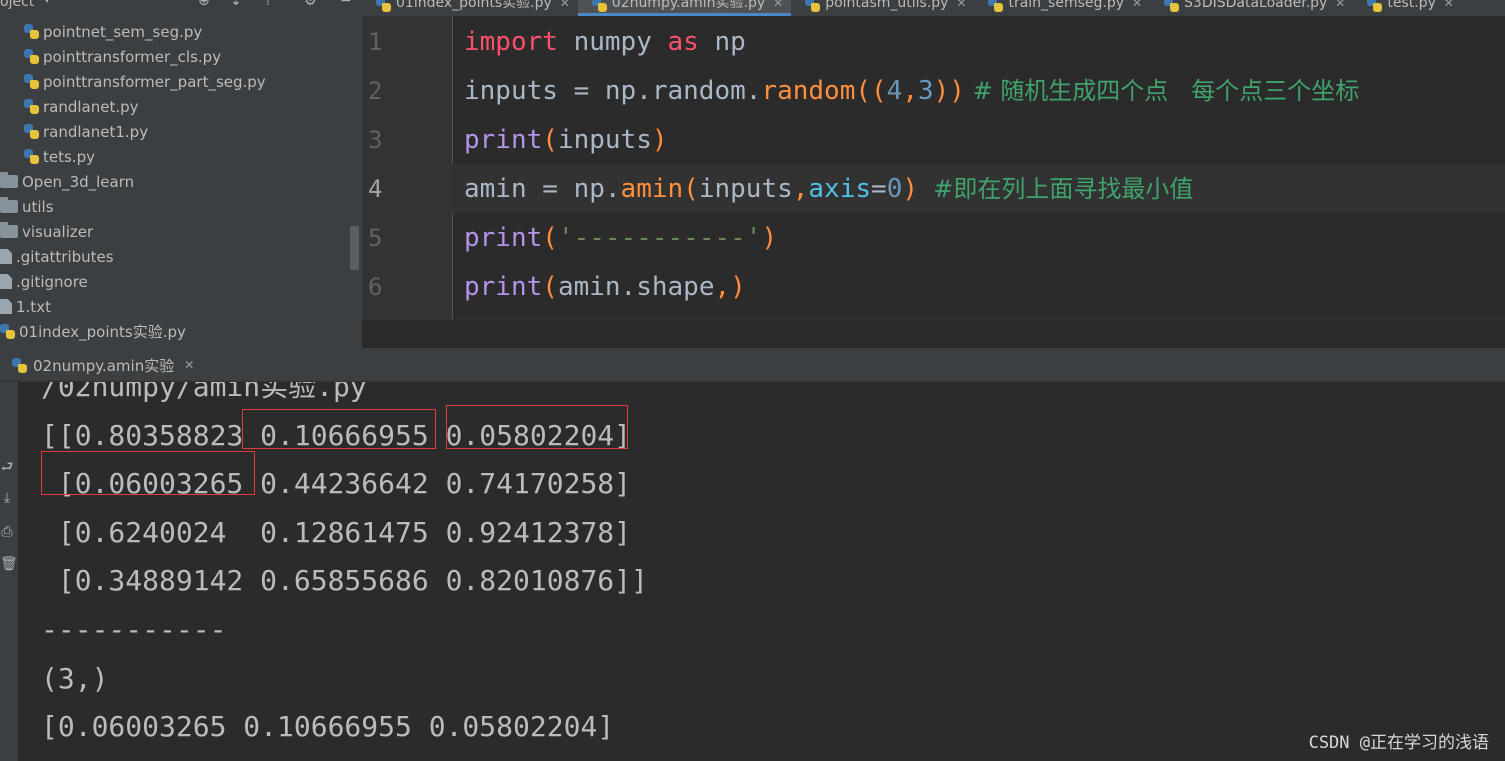 Image resolution: width=1505 pixels, height=761 pixels. What do you see at coordinates (236, 4) in the screenshot?
I see `collapse-icon: ⇣` at bounding box center [236, 4].